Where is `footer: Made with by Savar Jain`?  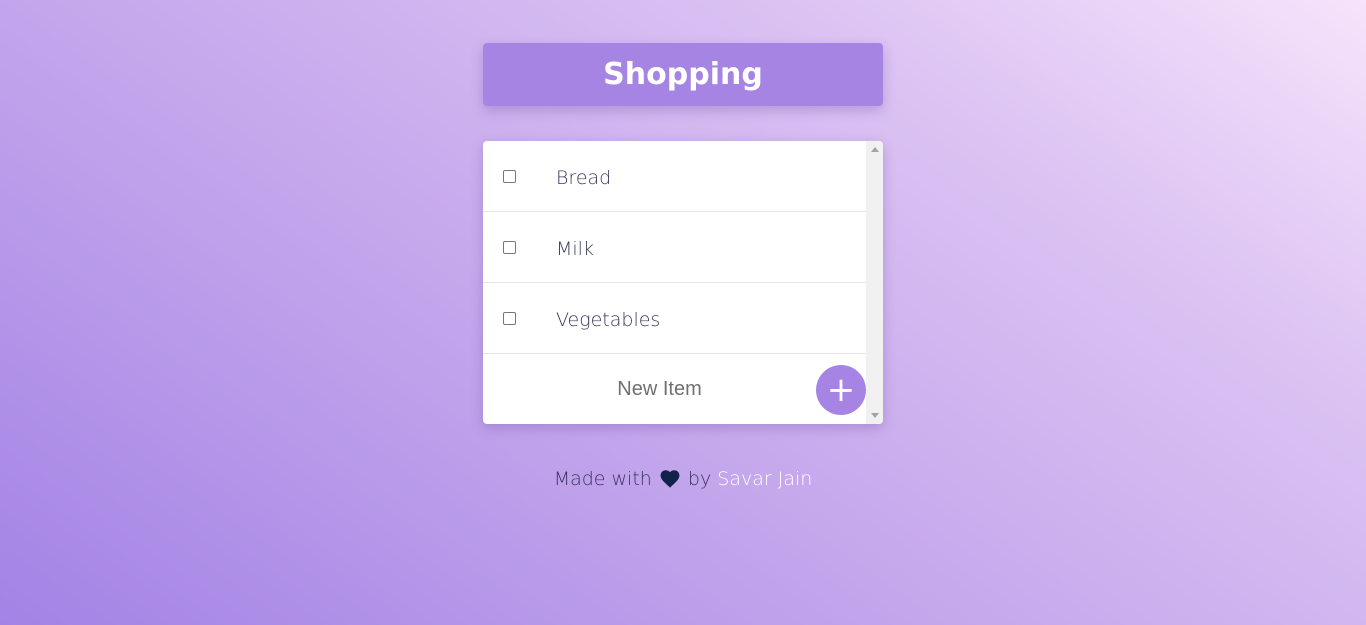
footer: Made with by Savar Jain is located at coordinates (683, 480).